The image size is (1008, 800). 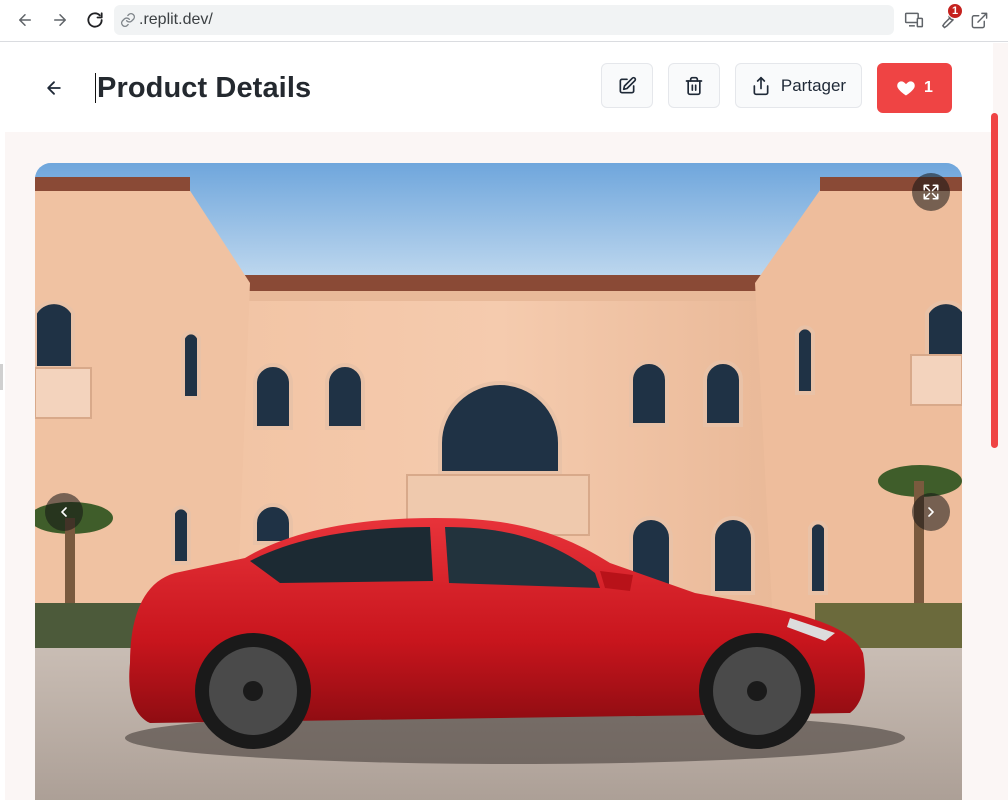 I want to click on chevron-left-icon, so click(x=64, y=512).